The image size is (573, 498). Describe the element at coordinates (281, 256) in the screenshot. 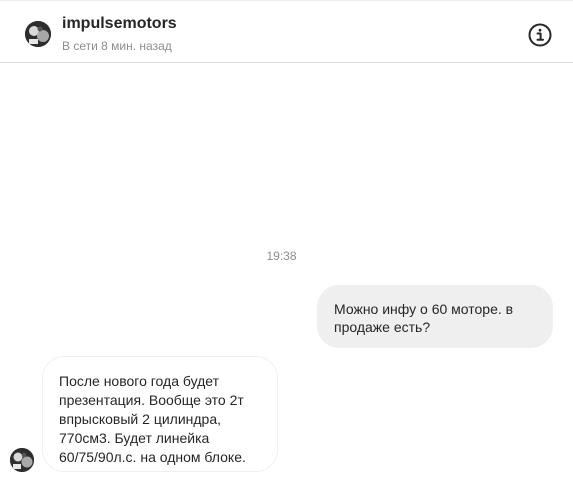

I see `message-timestamp: 19:38` at that location.